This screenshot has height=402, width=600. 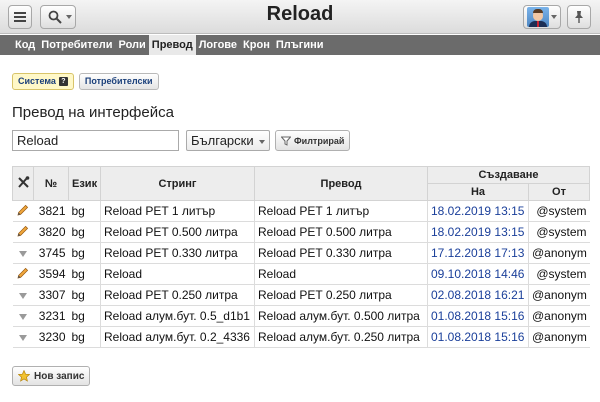 What do you see at coordinates (177, 274) in the screenshot?
I see `row-string: Reload` at bounding box center [177, 274].